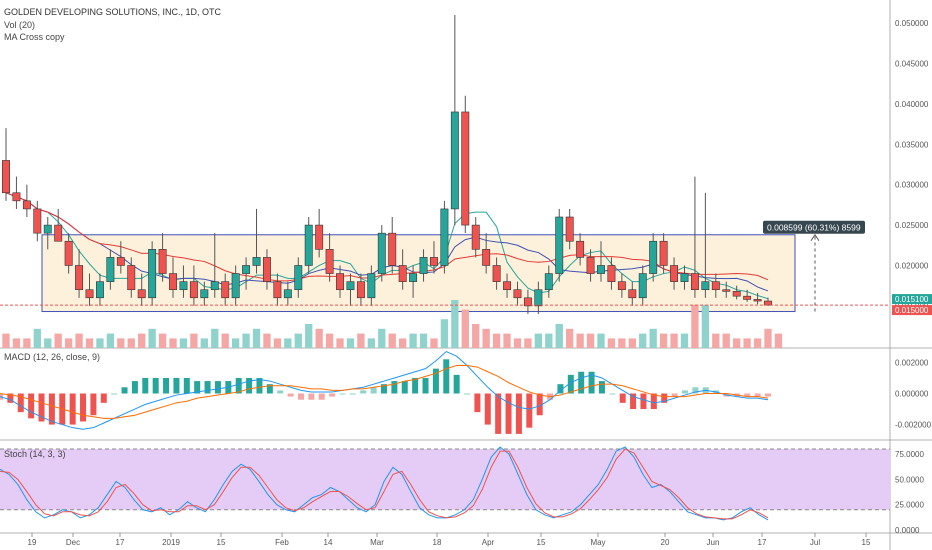 Image resolution: width=932 pixels, height=550 pixels. Describe the element at coordinates (445, 479) in the screenshot. I see `stoch-band` at that location.